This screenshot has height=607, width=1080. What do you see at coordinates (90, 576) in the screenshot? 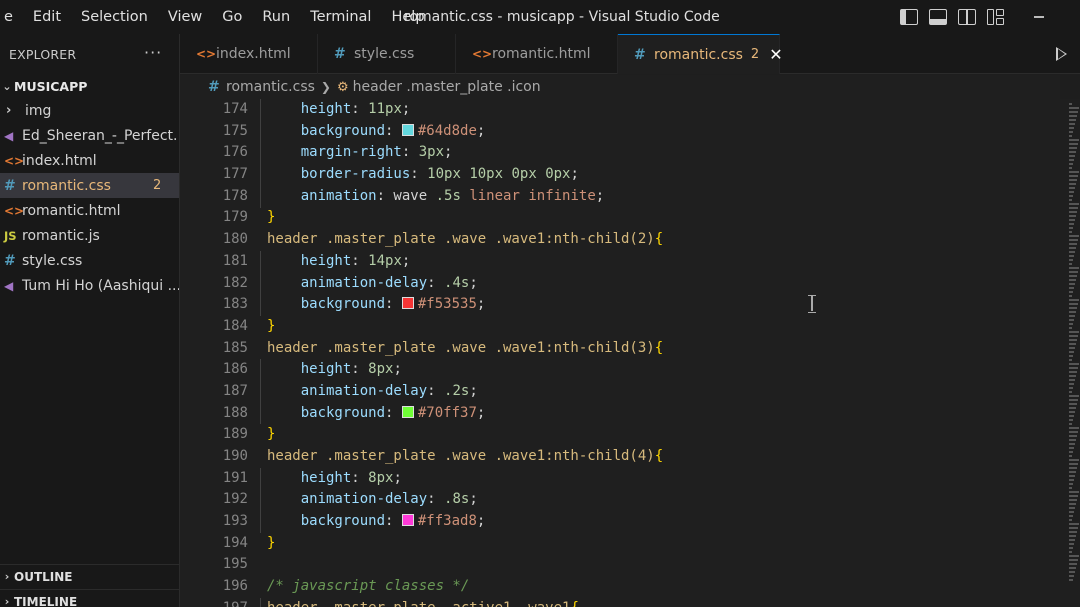
I see `outline-section: › OUTLINE` at bounding box center [90, 576].